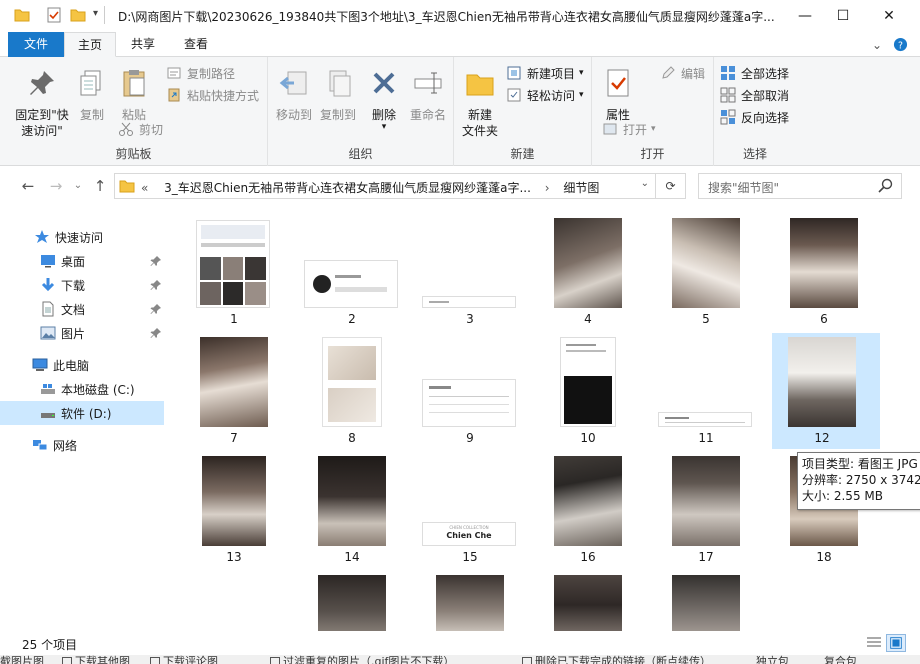  I want to click on customize-quick-access-dropdown: ▾, so click(95, 13).